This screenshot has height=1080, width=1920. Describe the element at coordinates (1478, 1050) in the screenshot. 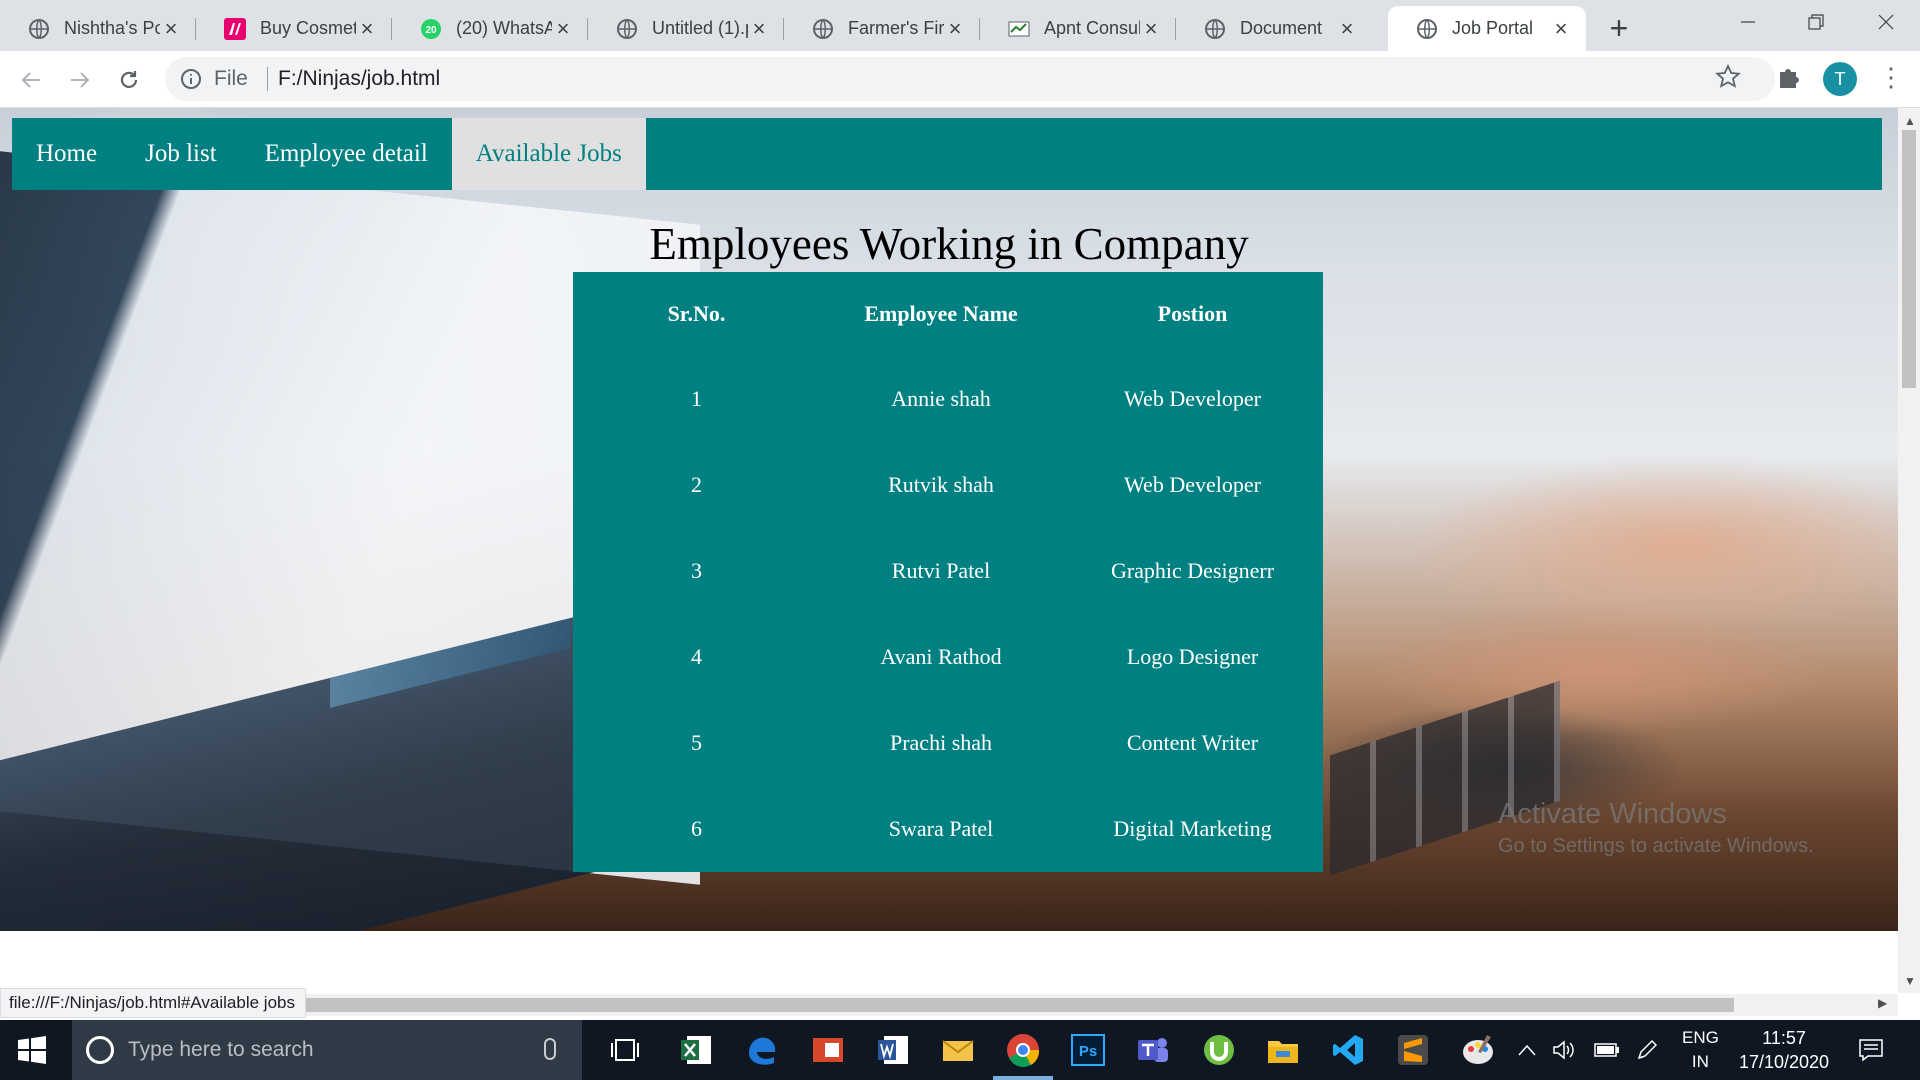

I see `paint-icon` at that location.